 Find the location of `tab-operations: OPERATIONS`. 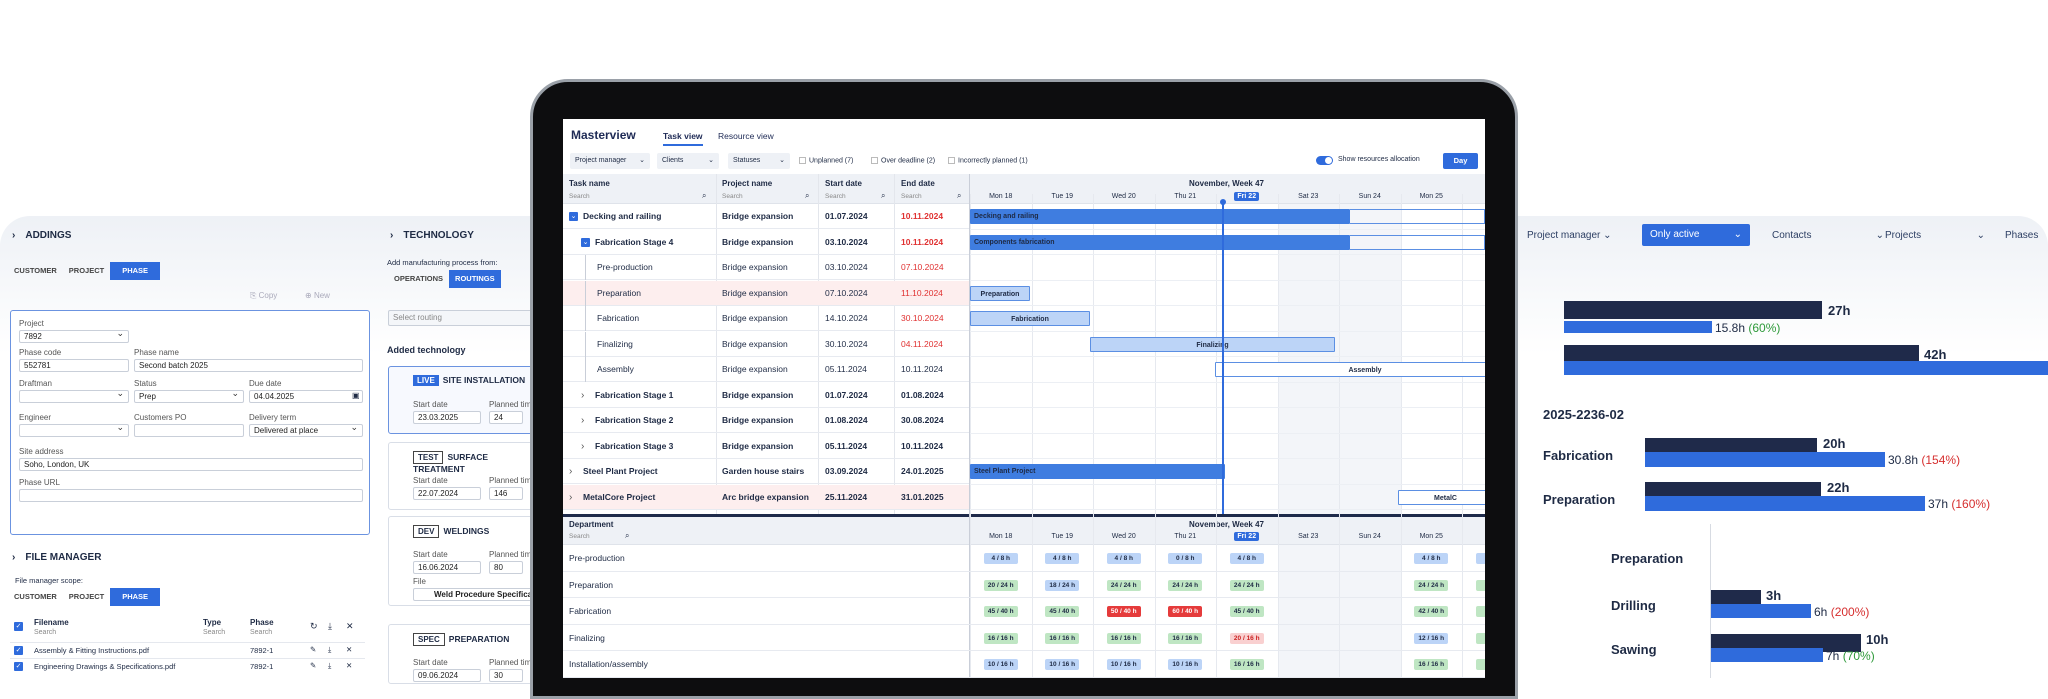

tab-operations: OPERATIONS is located at coordinates (418, 279).